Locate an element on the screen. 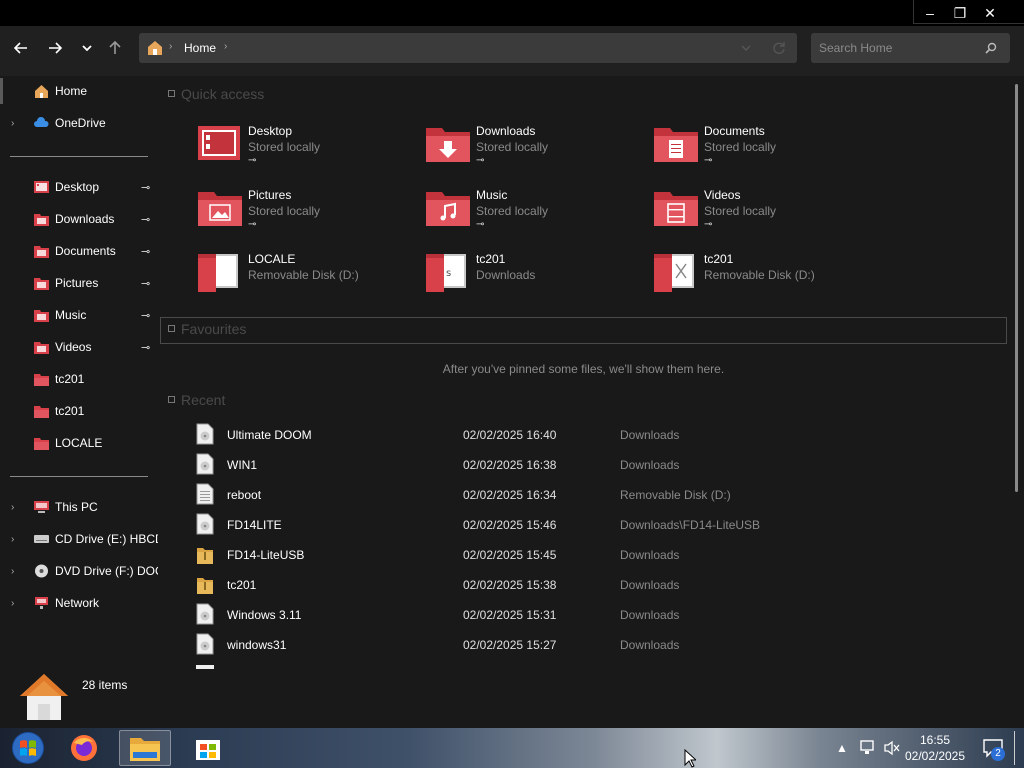 This screenshot has height=768, width=1024. show-hidden-icons-button: ▲ is located at coordinates (842, 748).